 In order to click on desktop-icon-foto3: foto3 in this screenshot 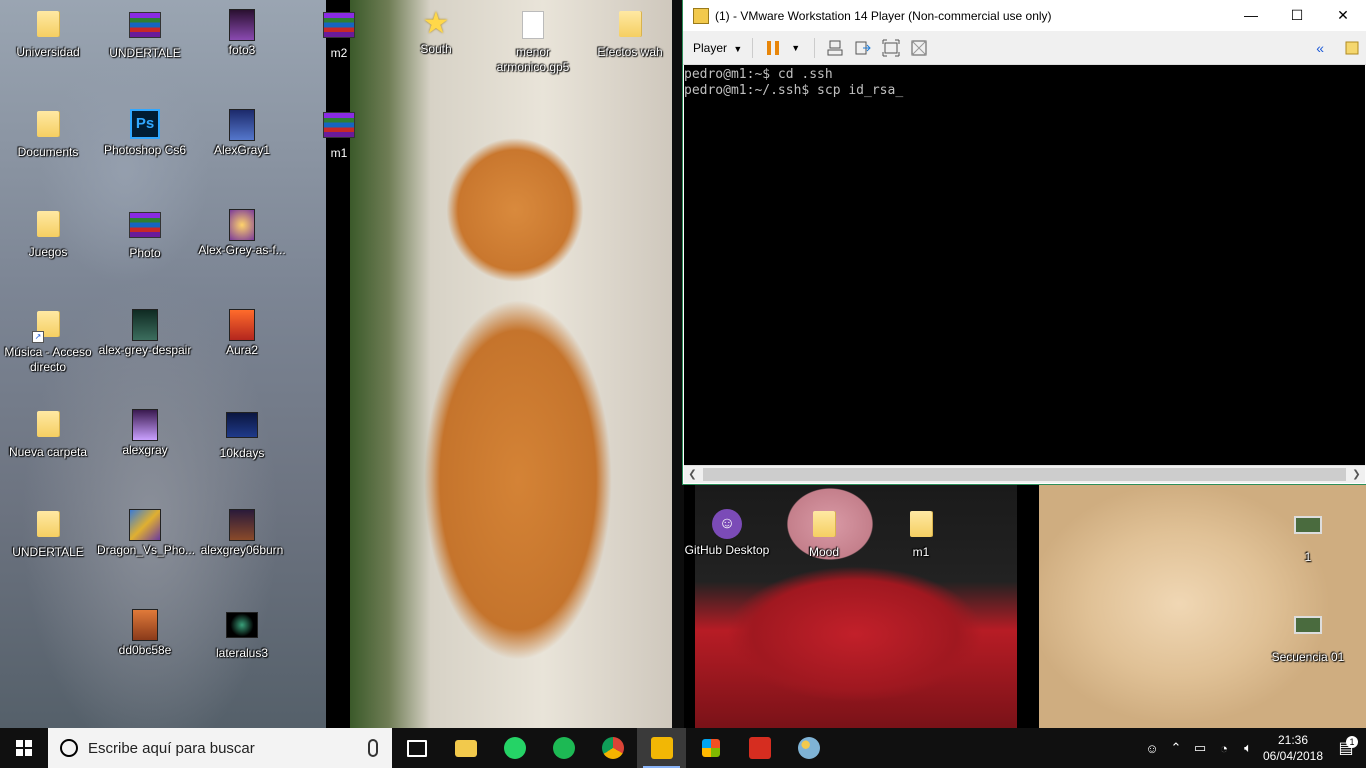, I will do `click(242, 33)`.